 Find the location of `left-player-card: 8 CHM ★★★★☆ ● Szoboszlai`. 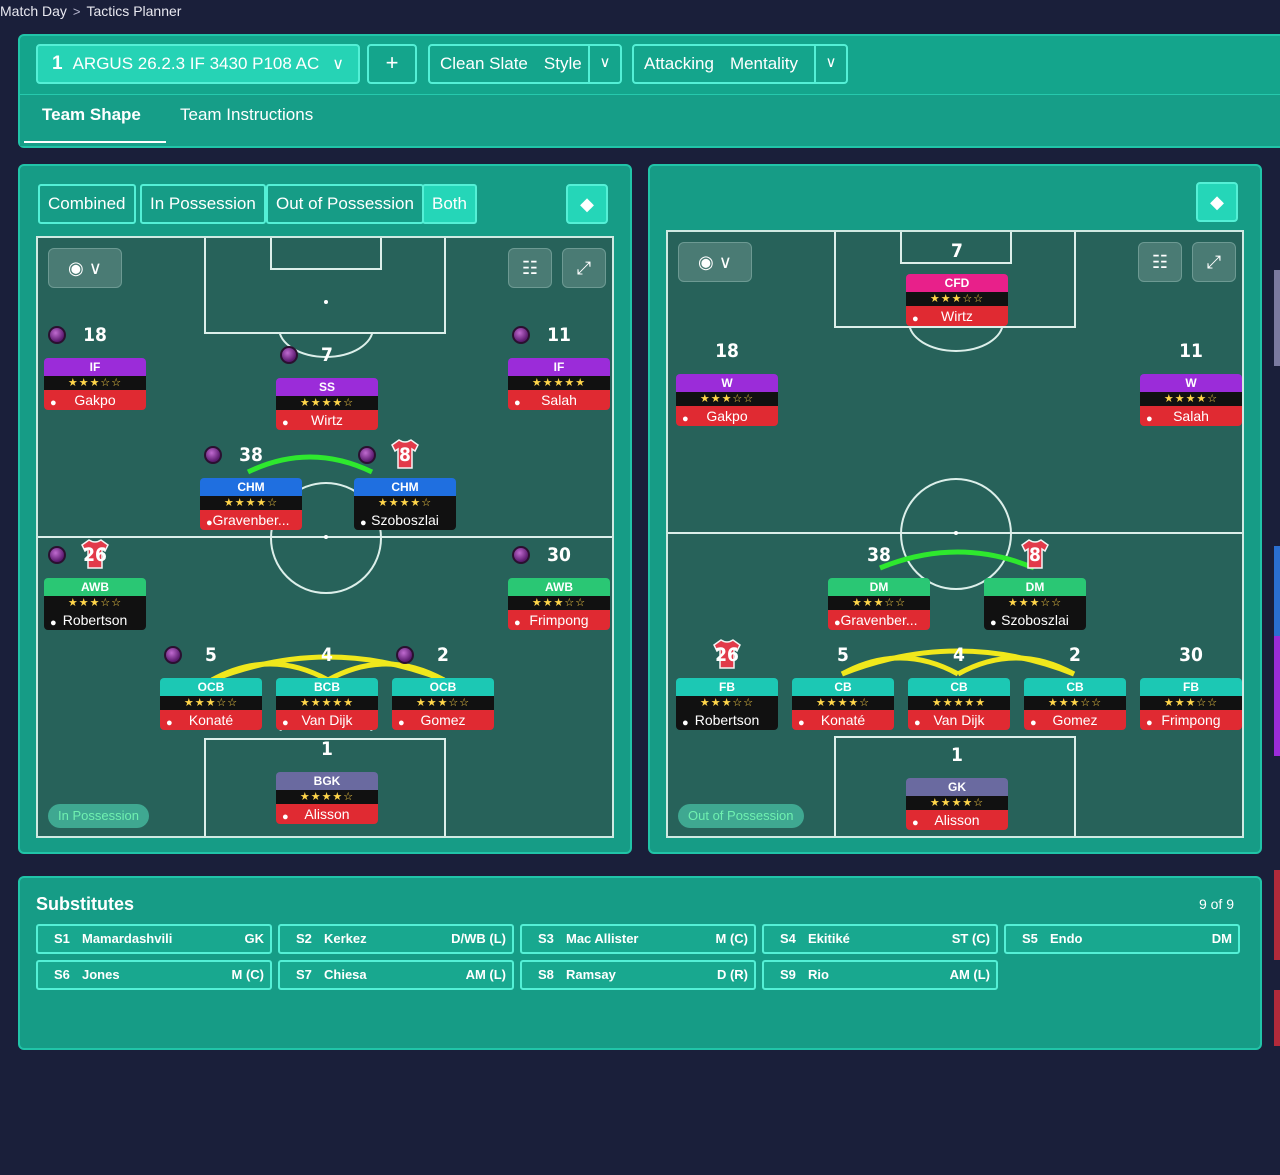

left-player-card: 8 CHM ★★★★☆ ● Szoboszlai is located at coordinates (405, 484).